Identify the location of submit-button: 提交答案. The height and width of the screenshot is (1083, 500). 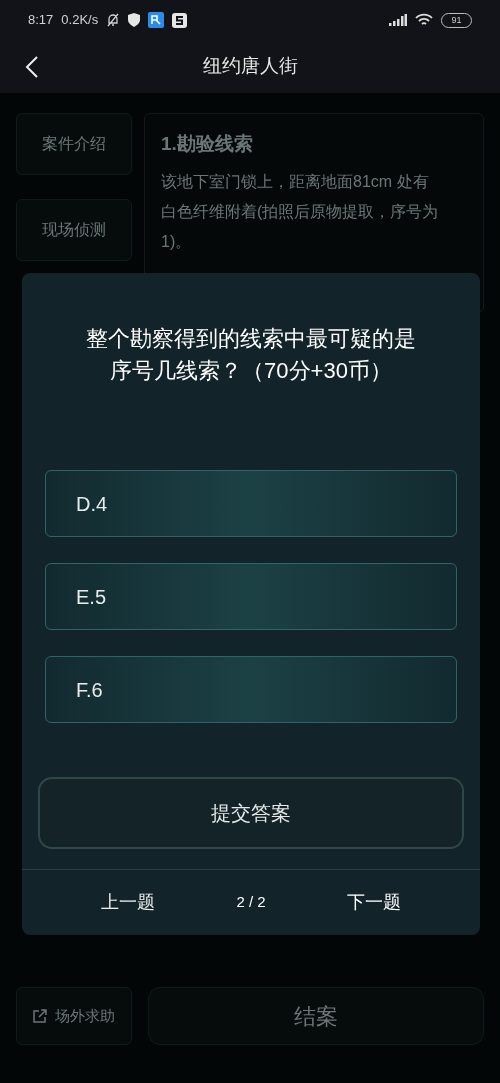
(251, 813).